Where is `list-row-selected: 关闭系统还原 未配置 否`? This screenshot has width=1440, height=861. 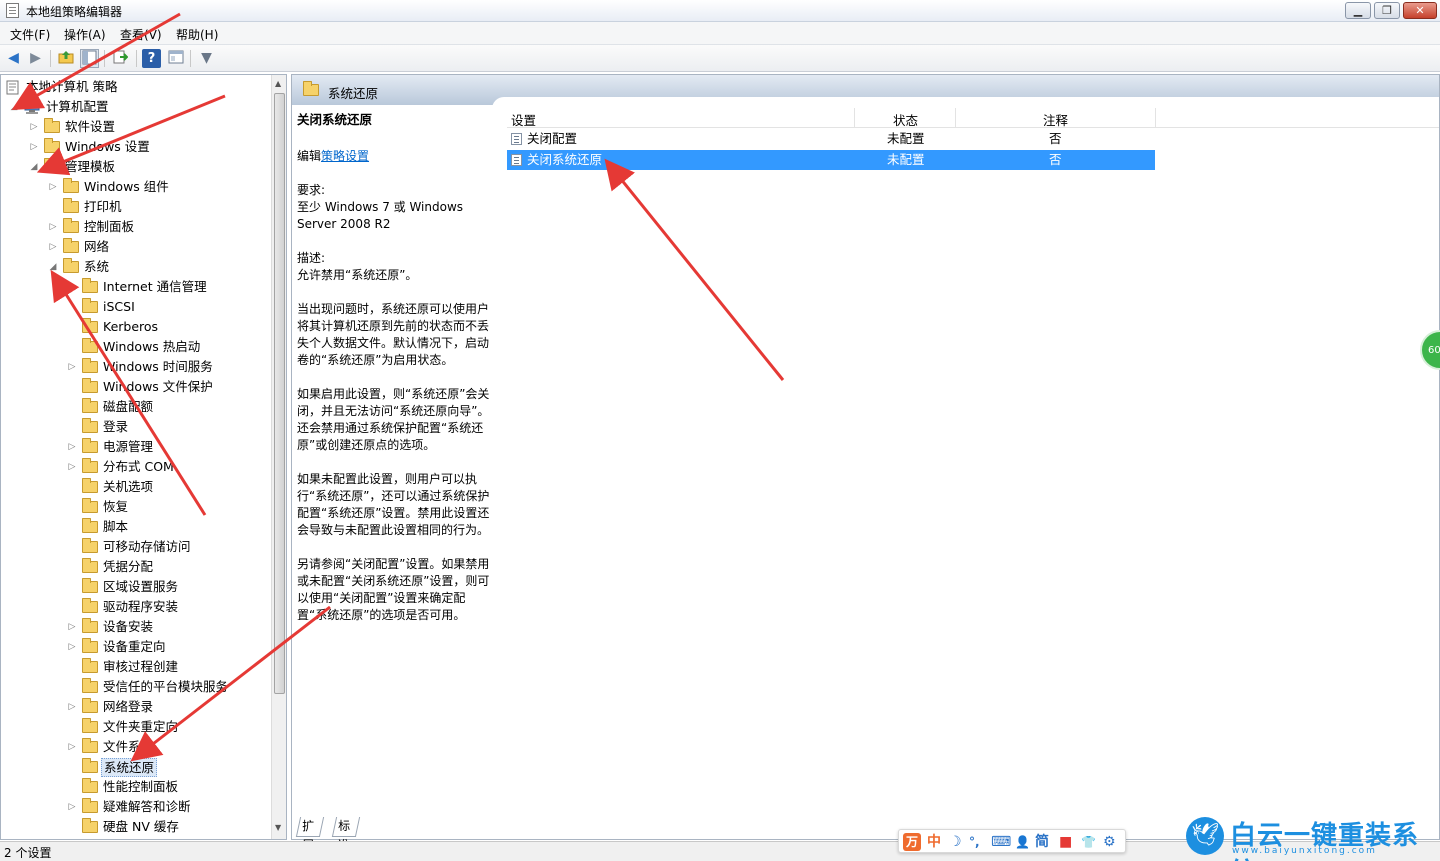 list-row-selected: 关闭系统还原 未配置 否 is located at coordinates (831, 160).